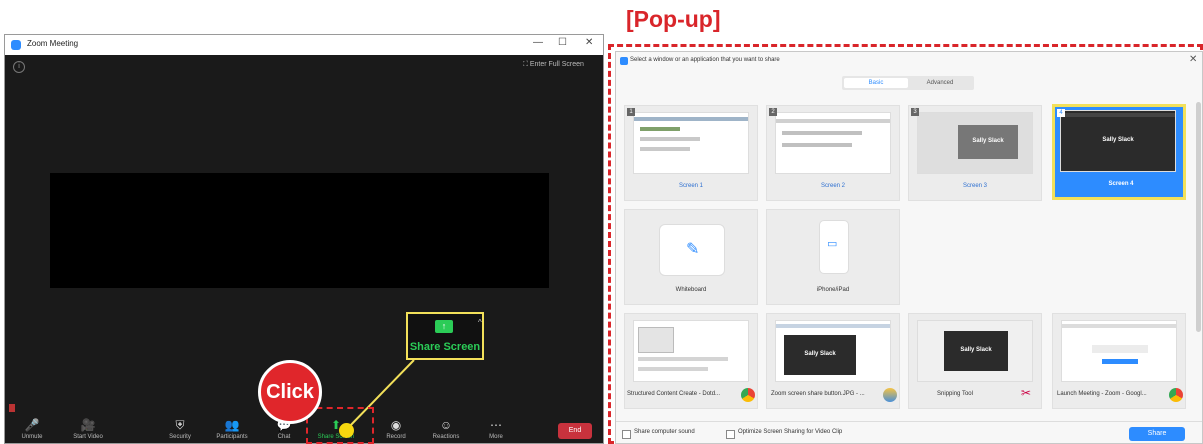 Image resolution: width=1203 pixels, height=444 pixels. Describe the element at coordinates (538, 42) in the screenshot. I see `minimize-button: —` at that location.